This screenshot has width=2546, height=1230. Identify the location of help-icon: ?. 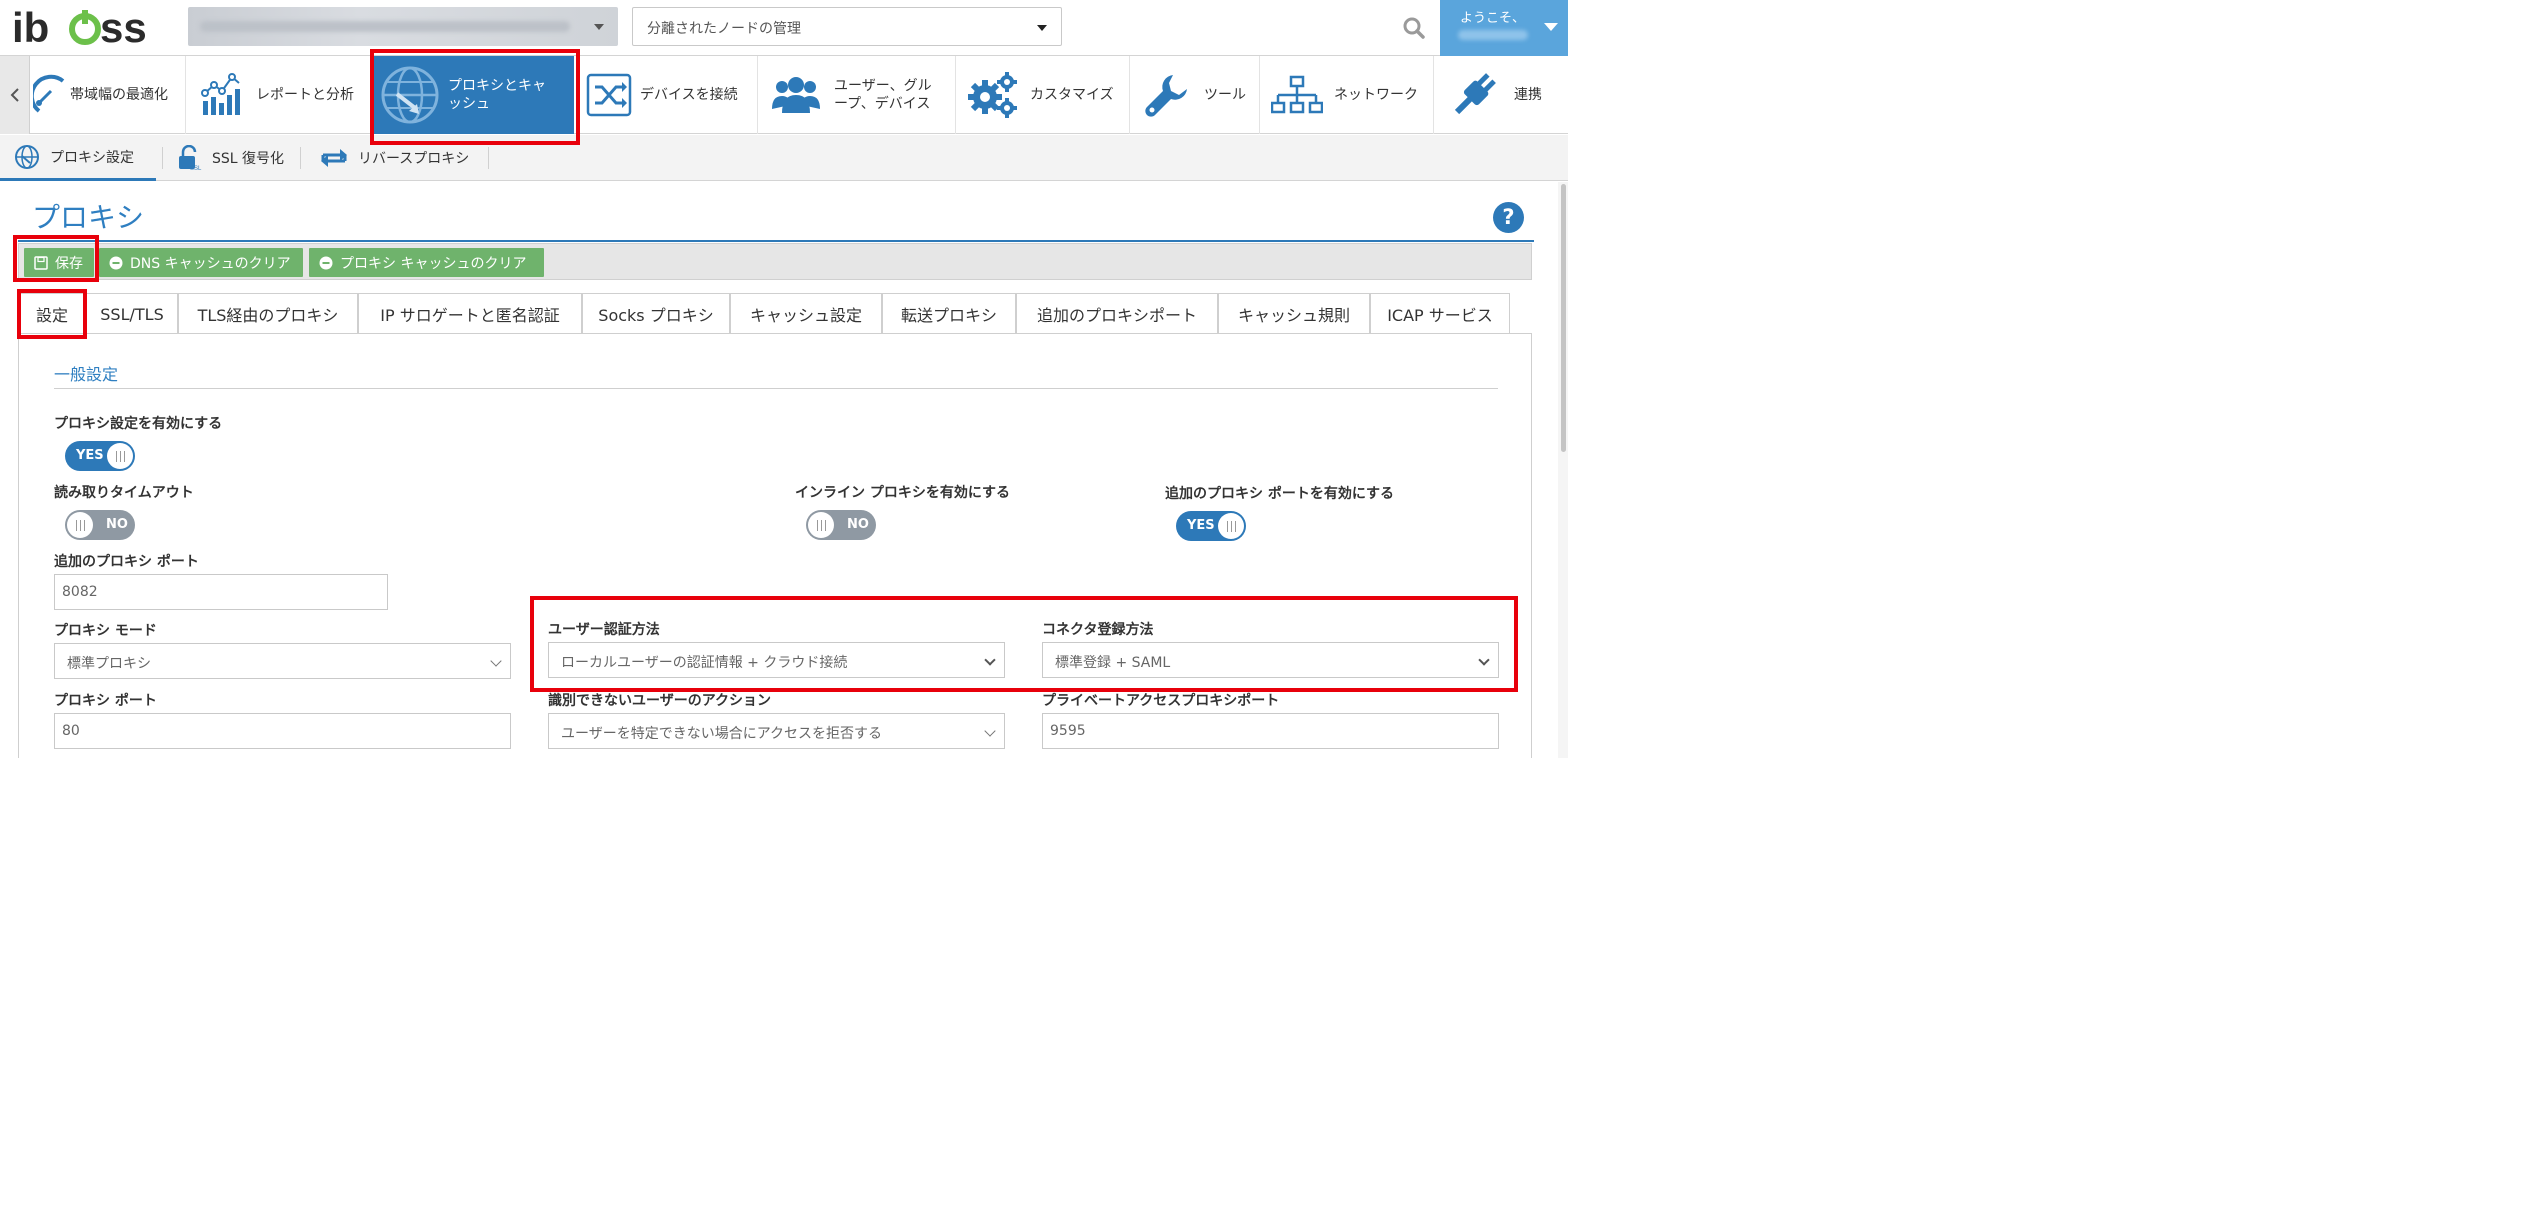
(1508, 217).